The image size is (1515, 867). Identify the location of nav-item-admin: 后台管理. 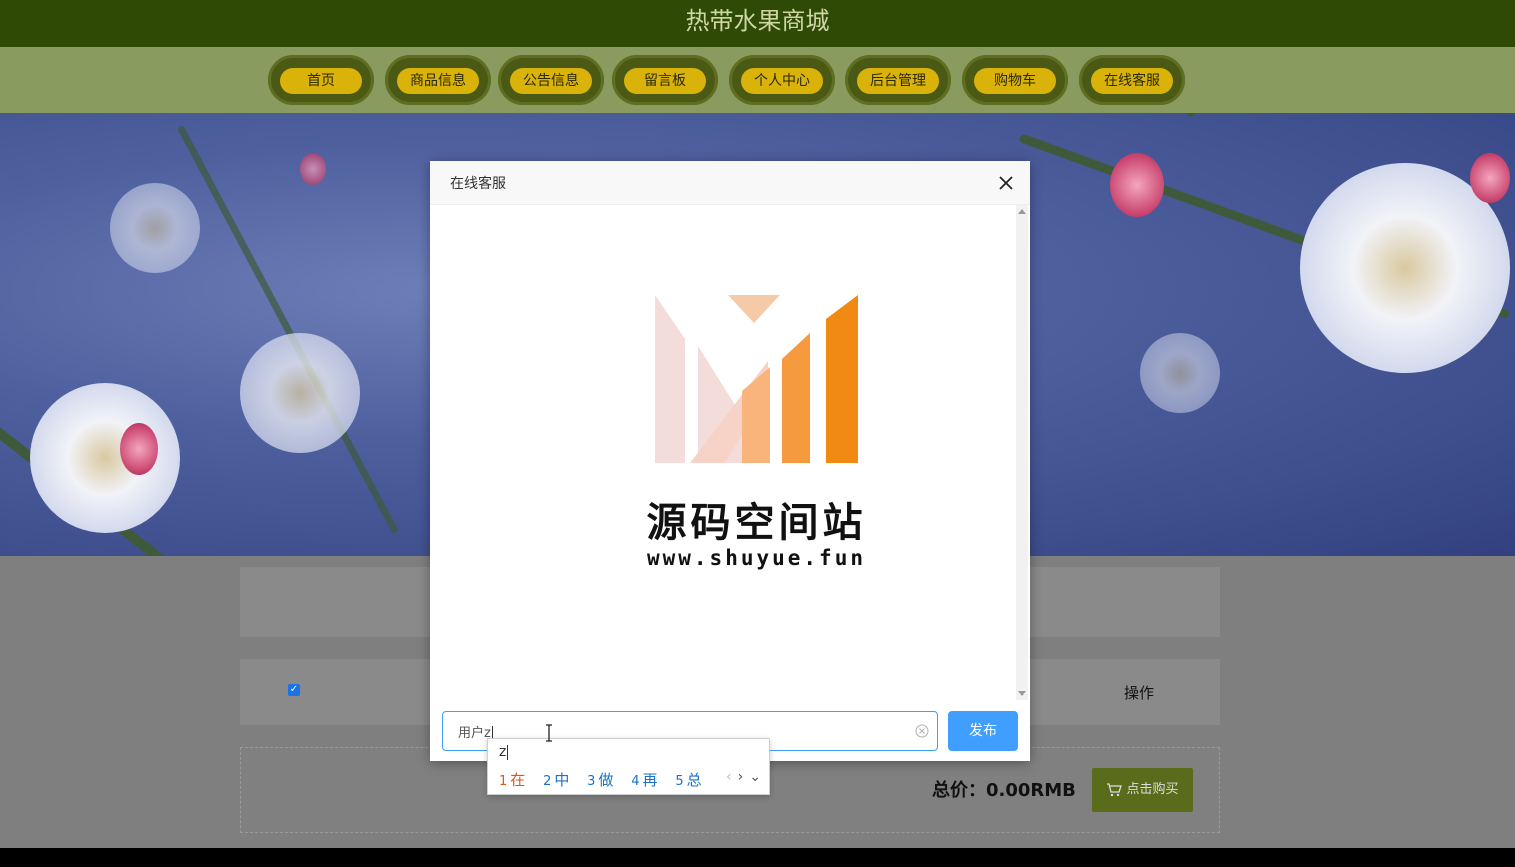
(898, 80).